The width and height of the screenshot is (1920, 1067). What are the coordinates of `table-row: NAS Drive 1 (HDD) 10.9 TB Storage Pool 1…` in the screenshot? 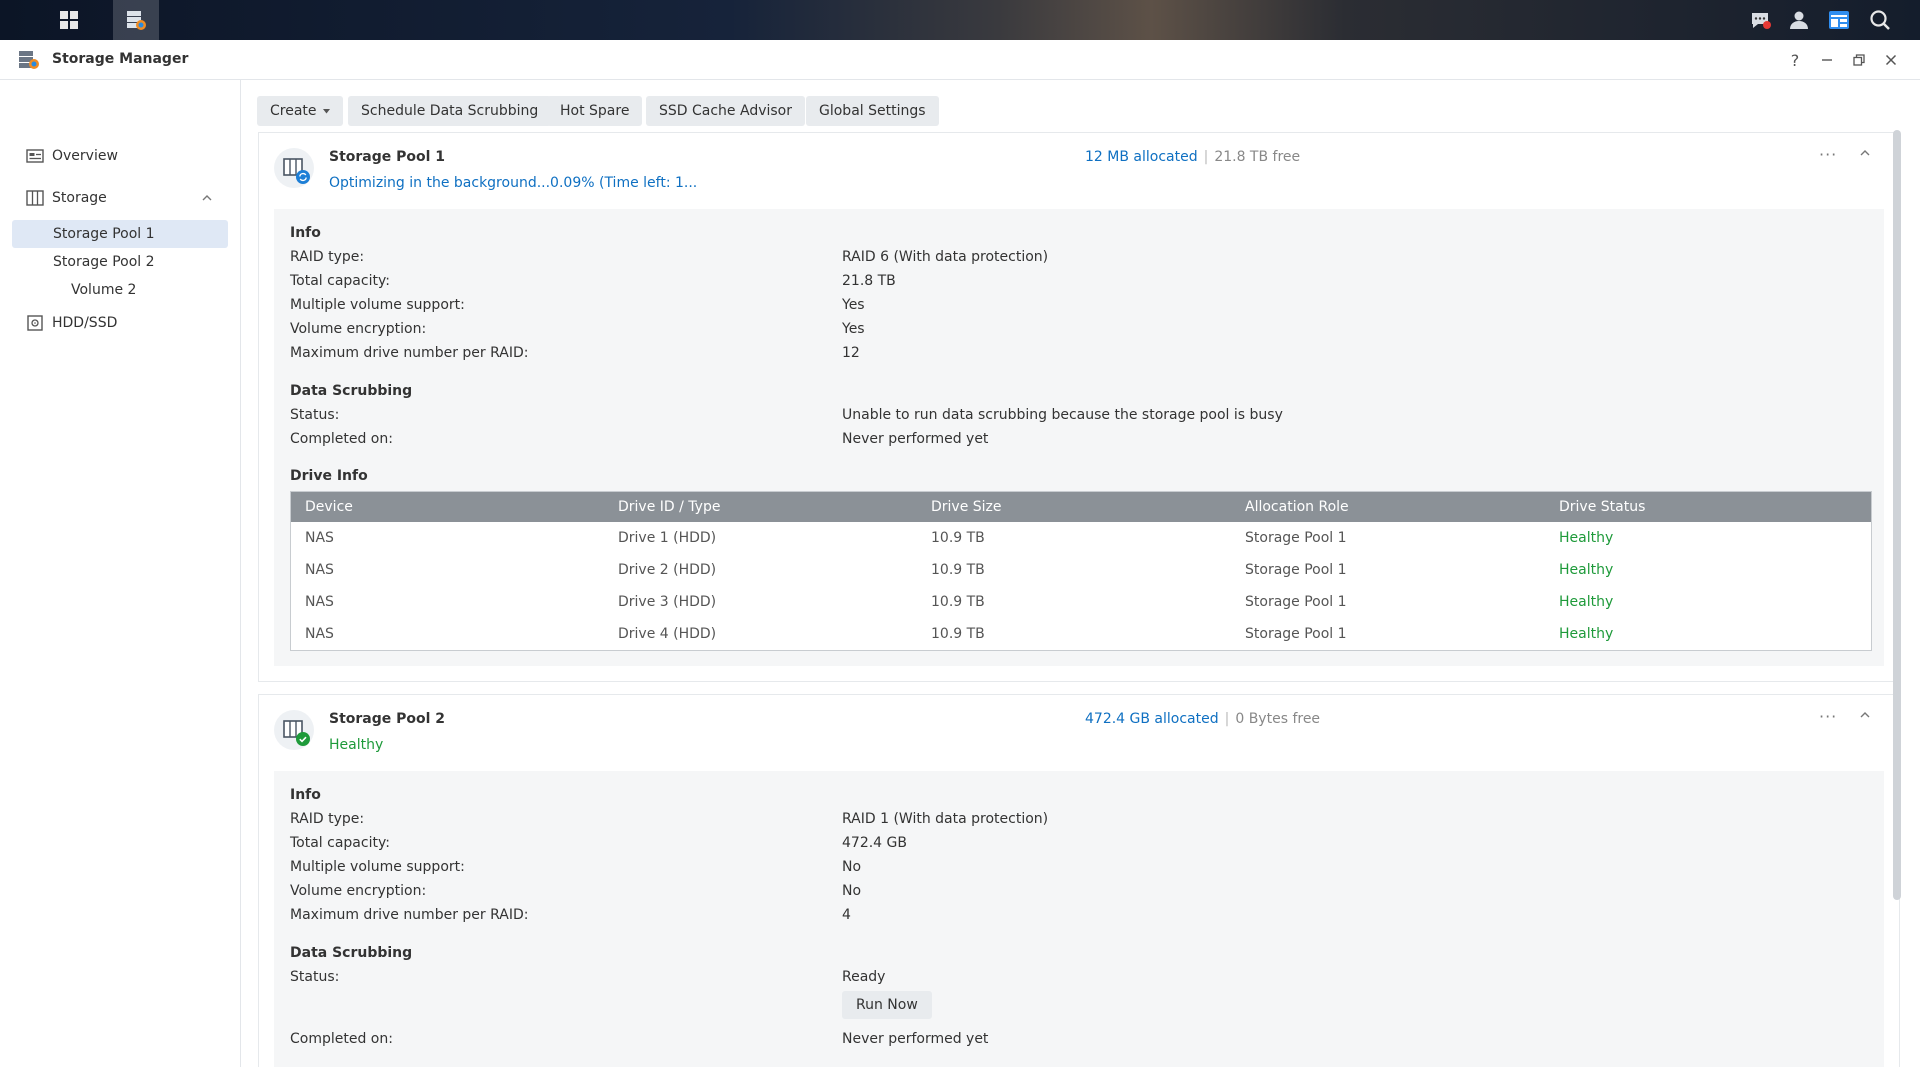 It's located at (1081, 538).